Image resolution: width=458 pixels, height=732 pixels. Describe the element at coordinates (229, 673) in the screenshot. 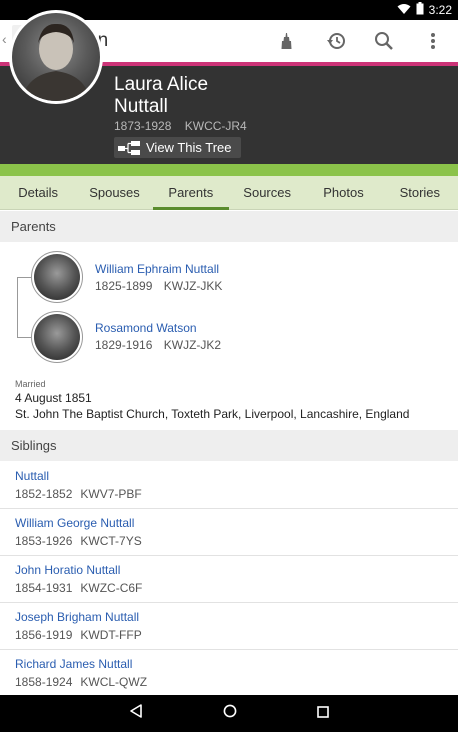

I see `sibling-row: Richard James Nuttall 1858-1924 KWCL-QWZ` at that location.